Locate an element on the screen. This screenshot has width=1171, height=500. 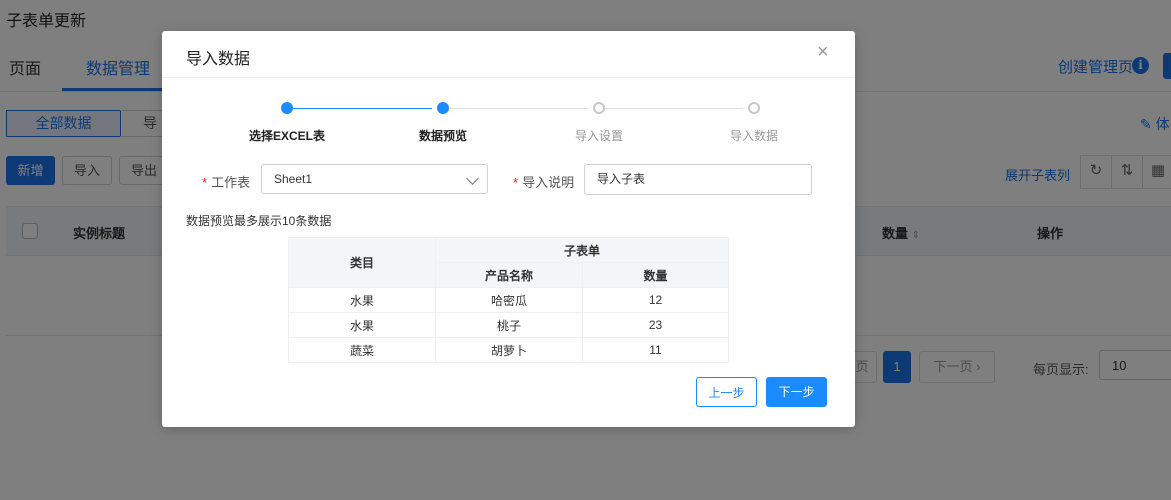
table-row: 水果 哈密瓜 12 is located at coordinates (508, 300).